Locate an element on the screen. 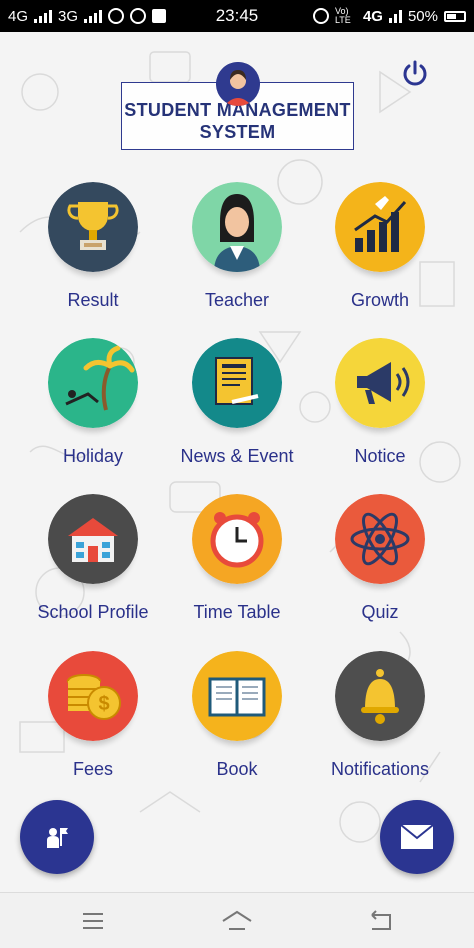  volte-label: Vo) LTE is located at coordinates (342, 15).